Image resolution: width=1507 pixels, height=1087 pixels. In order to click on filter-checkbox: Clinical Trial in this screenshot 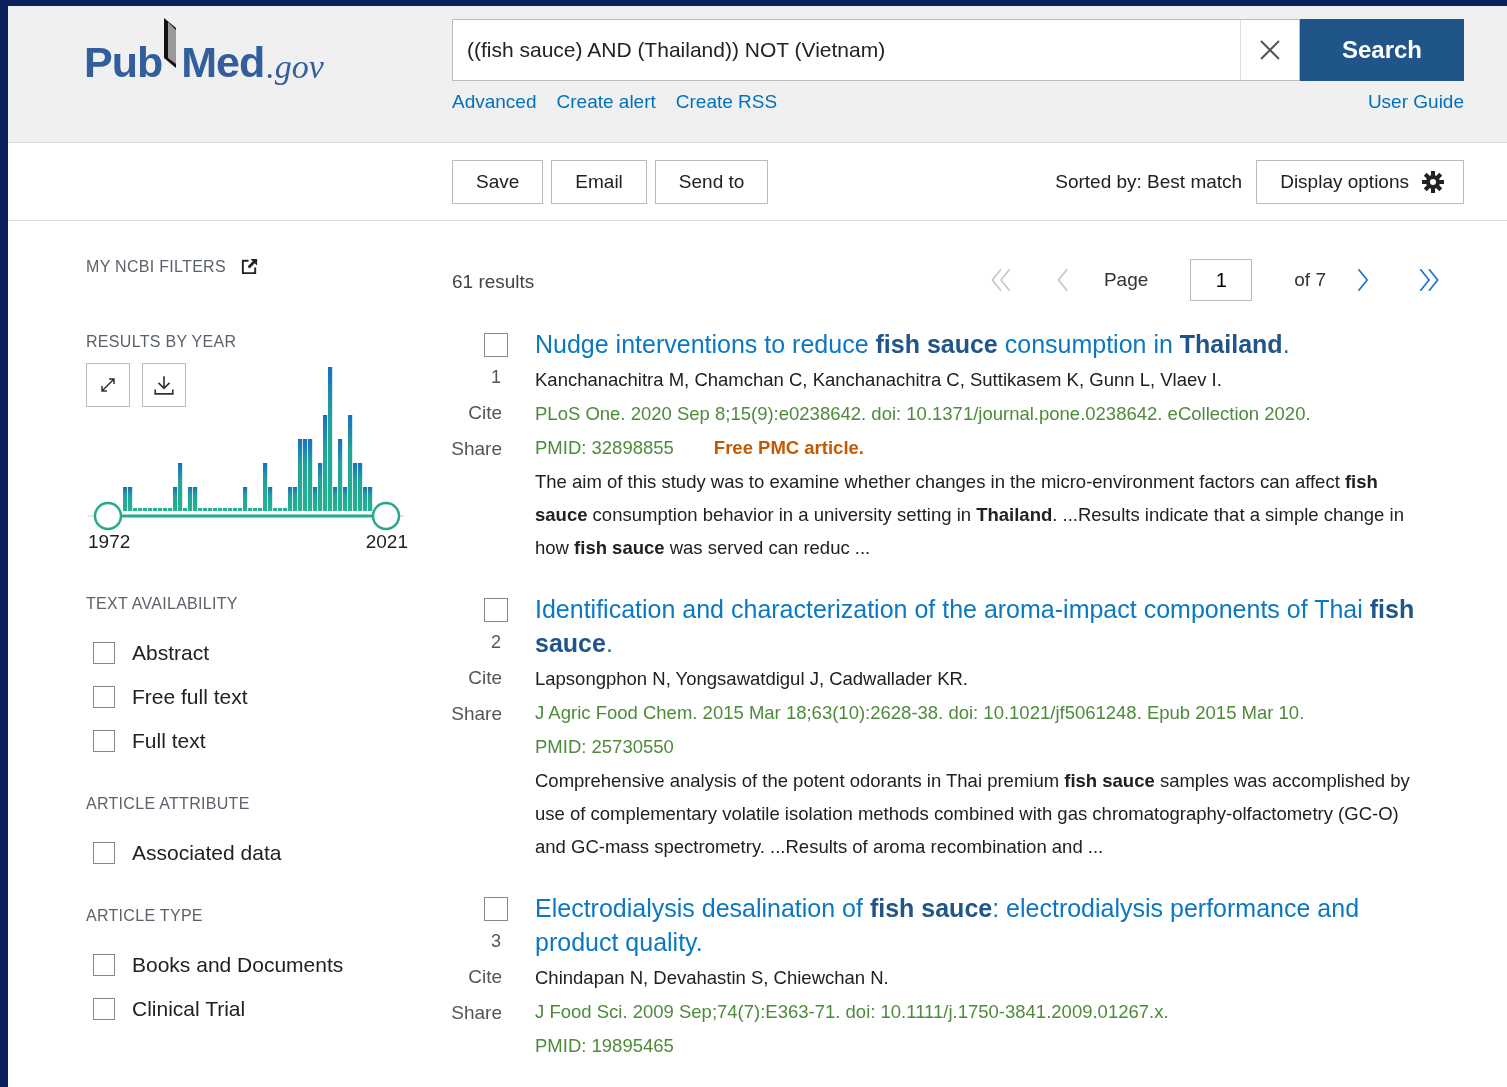, I will do `click(169, 1009)`.